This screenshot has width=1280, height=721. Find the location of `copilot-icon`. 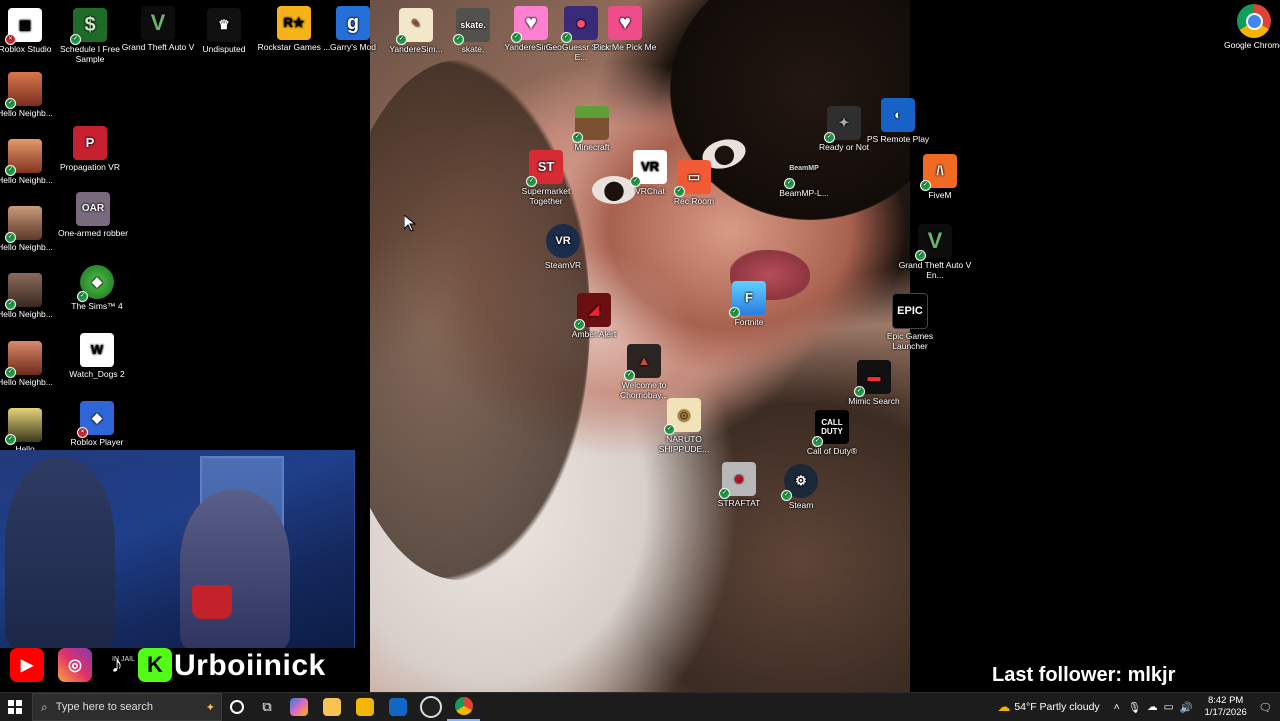

copilot-icon is located at coordinates (298, 707).